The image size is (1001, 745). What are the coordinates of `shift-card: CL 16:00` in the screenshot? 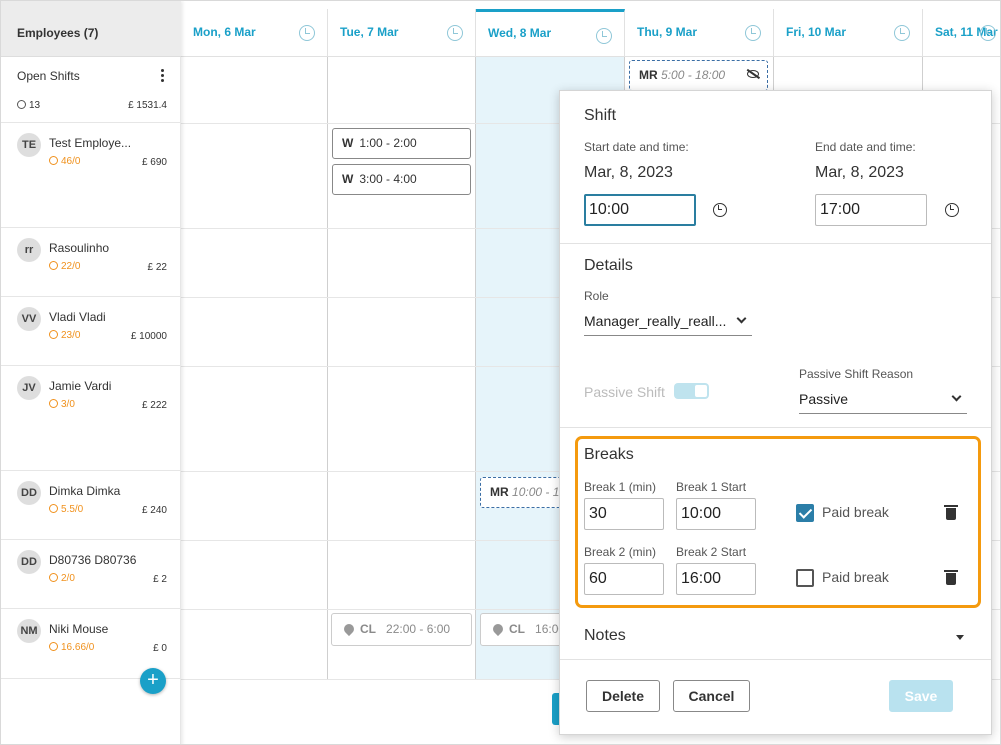 It's located at (522, 629).